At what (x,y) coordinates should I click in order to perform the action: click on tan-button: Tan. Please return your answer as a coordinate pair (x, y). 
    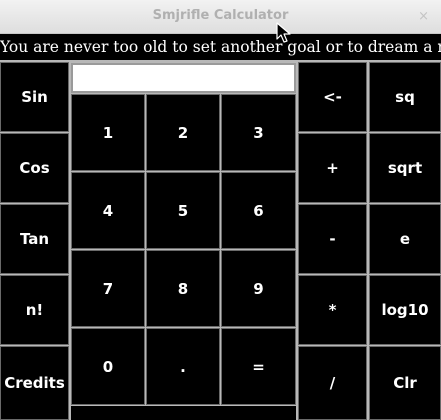
    Looking at the image, I should click on (34, 239).